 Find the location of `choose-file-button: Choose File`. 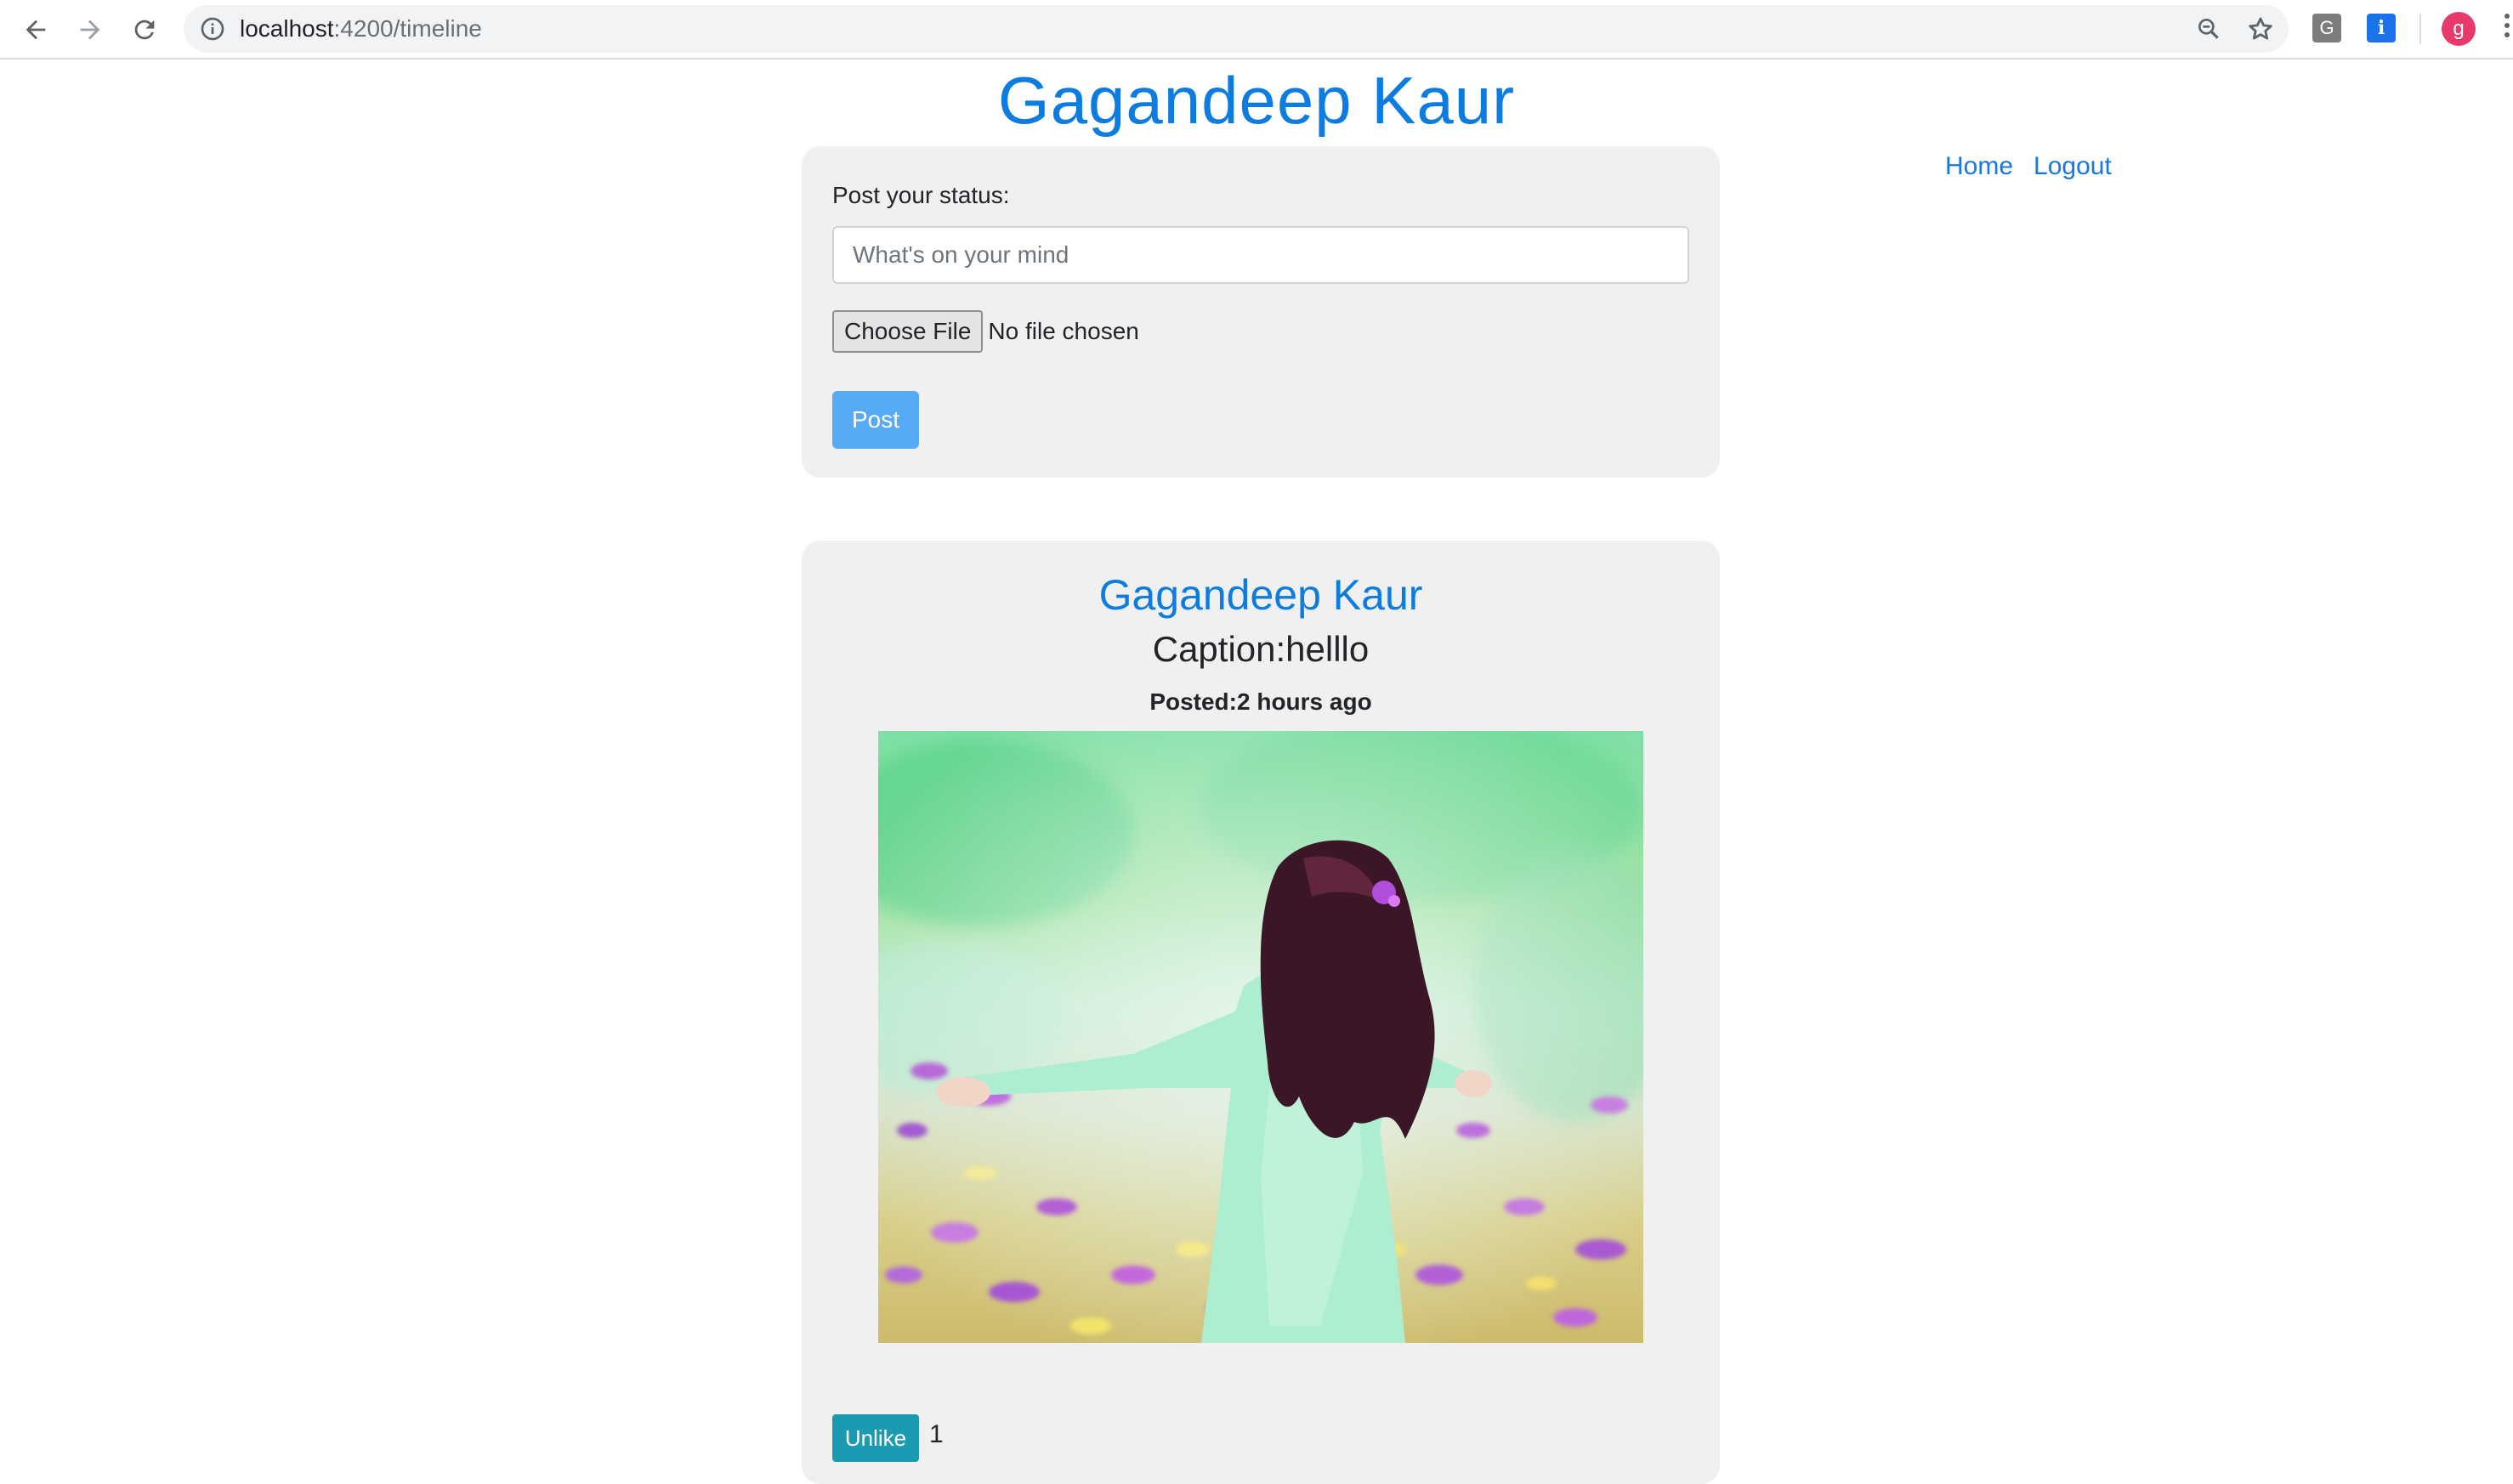

choose-file-button: Choose File is located at coordinates (908, 331).